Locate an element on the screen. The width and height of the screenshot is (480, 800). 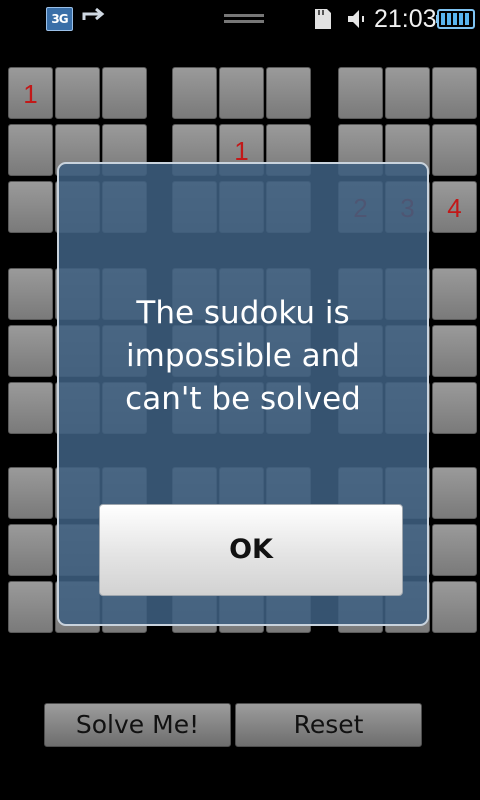
sudoku-cell: 1 is located at coordinates (30, 93).